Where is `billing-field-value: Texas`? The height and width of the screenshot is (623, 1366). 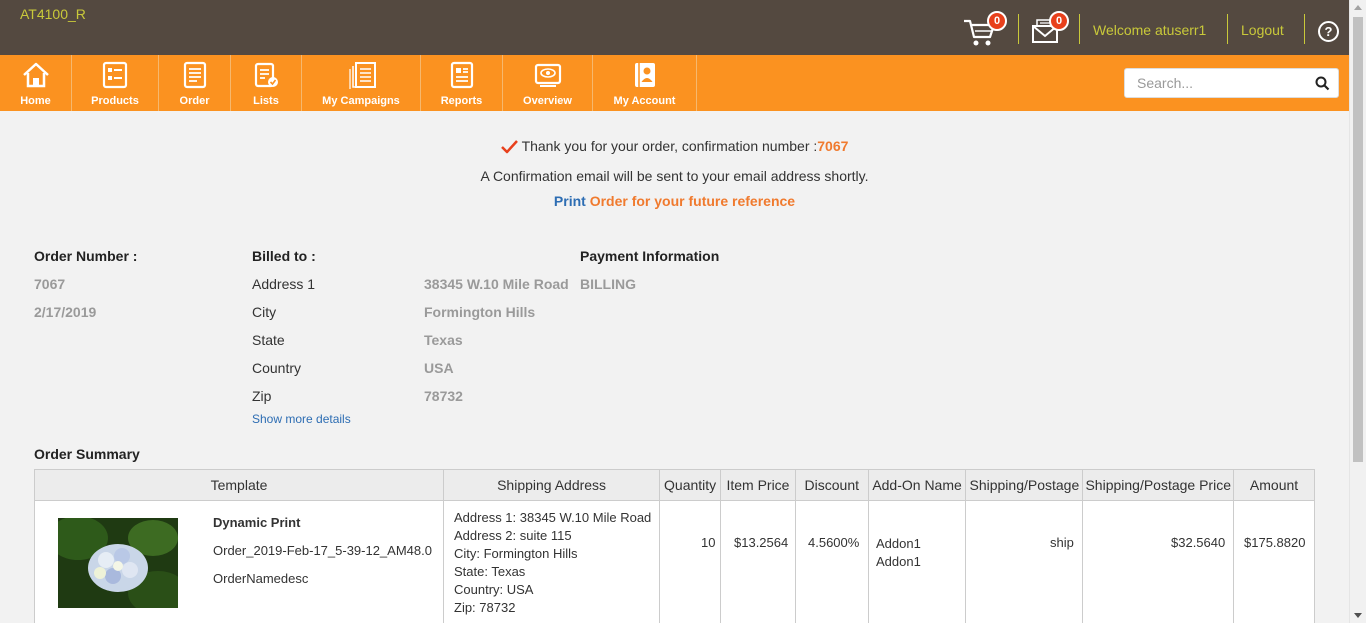 billing-field-value: Texas is located at coordinates (443, 340).